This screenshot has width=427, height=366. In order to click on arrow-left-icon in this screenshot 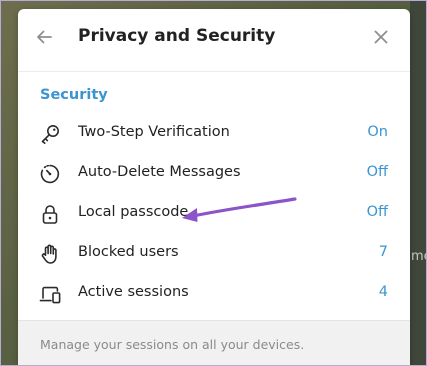, I will do `click(44, 37)`.